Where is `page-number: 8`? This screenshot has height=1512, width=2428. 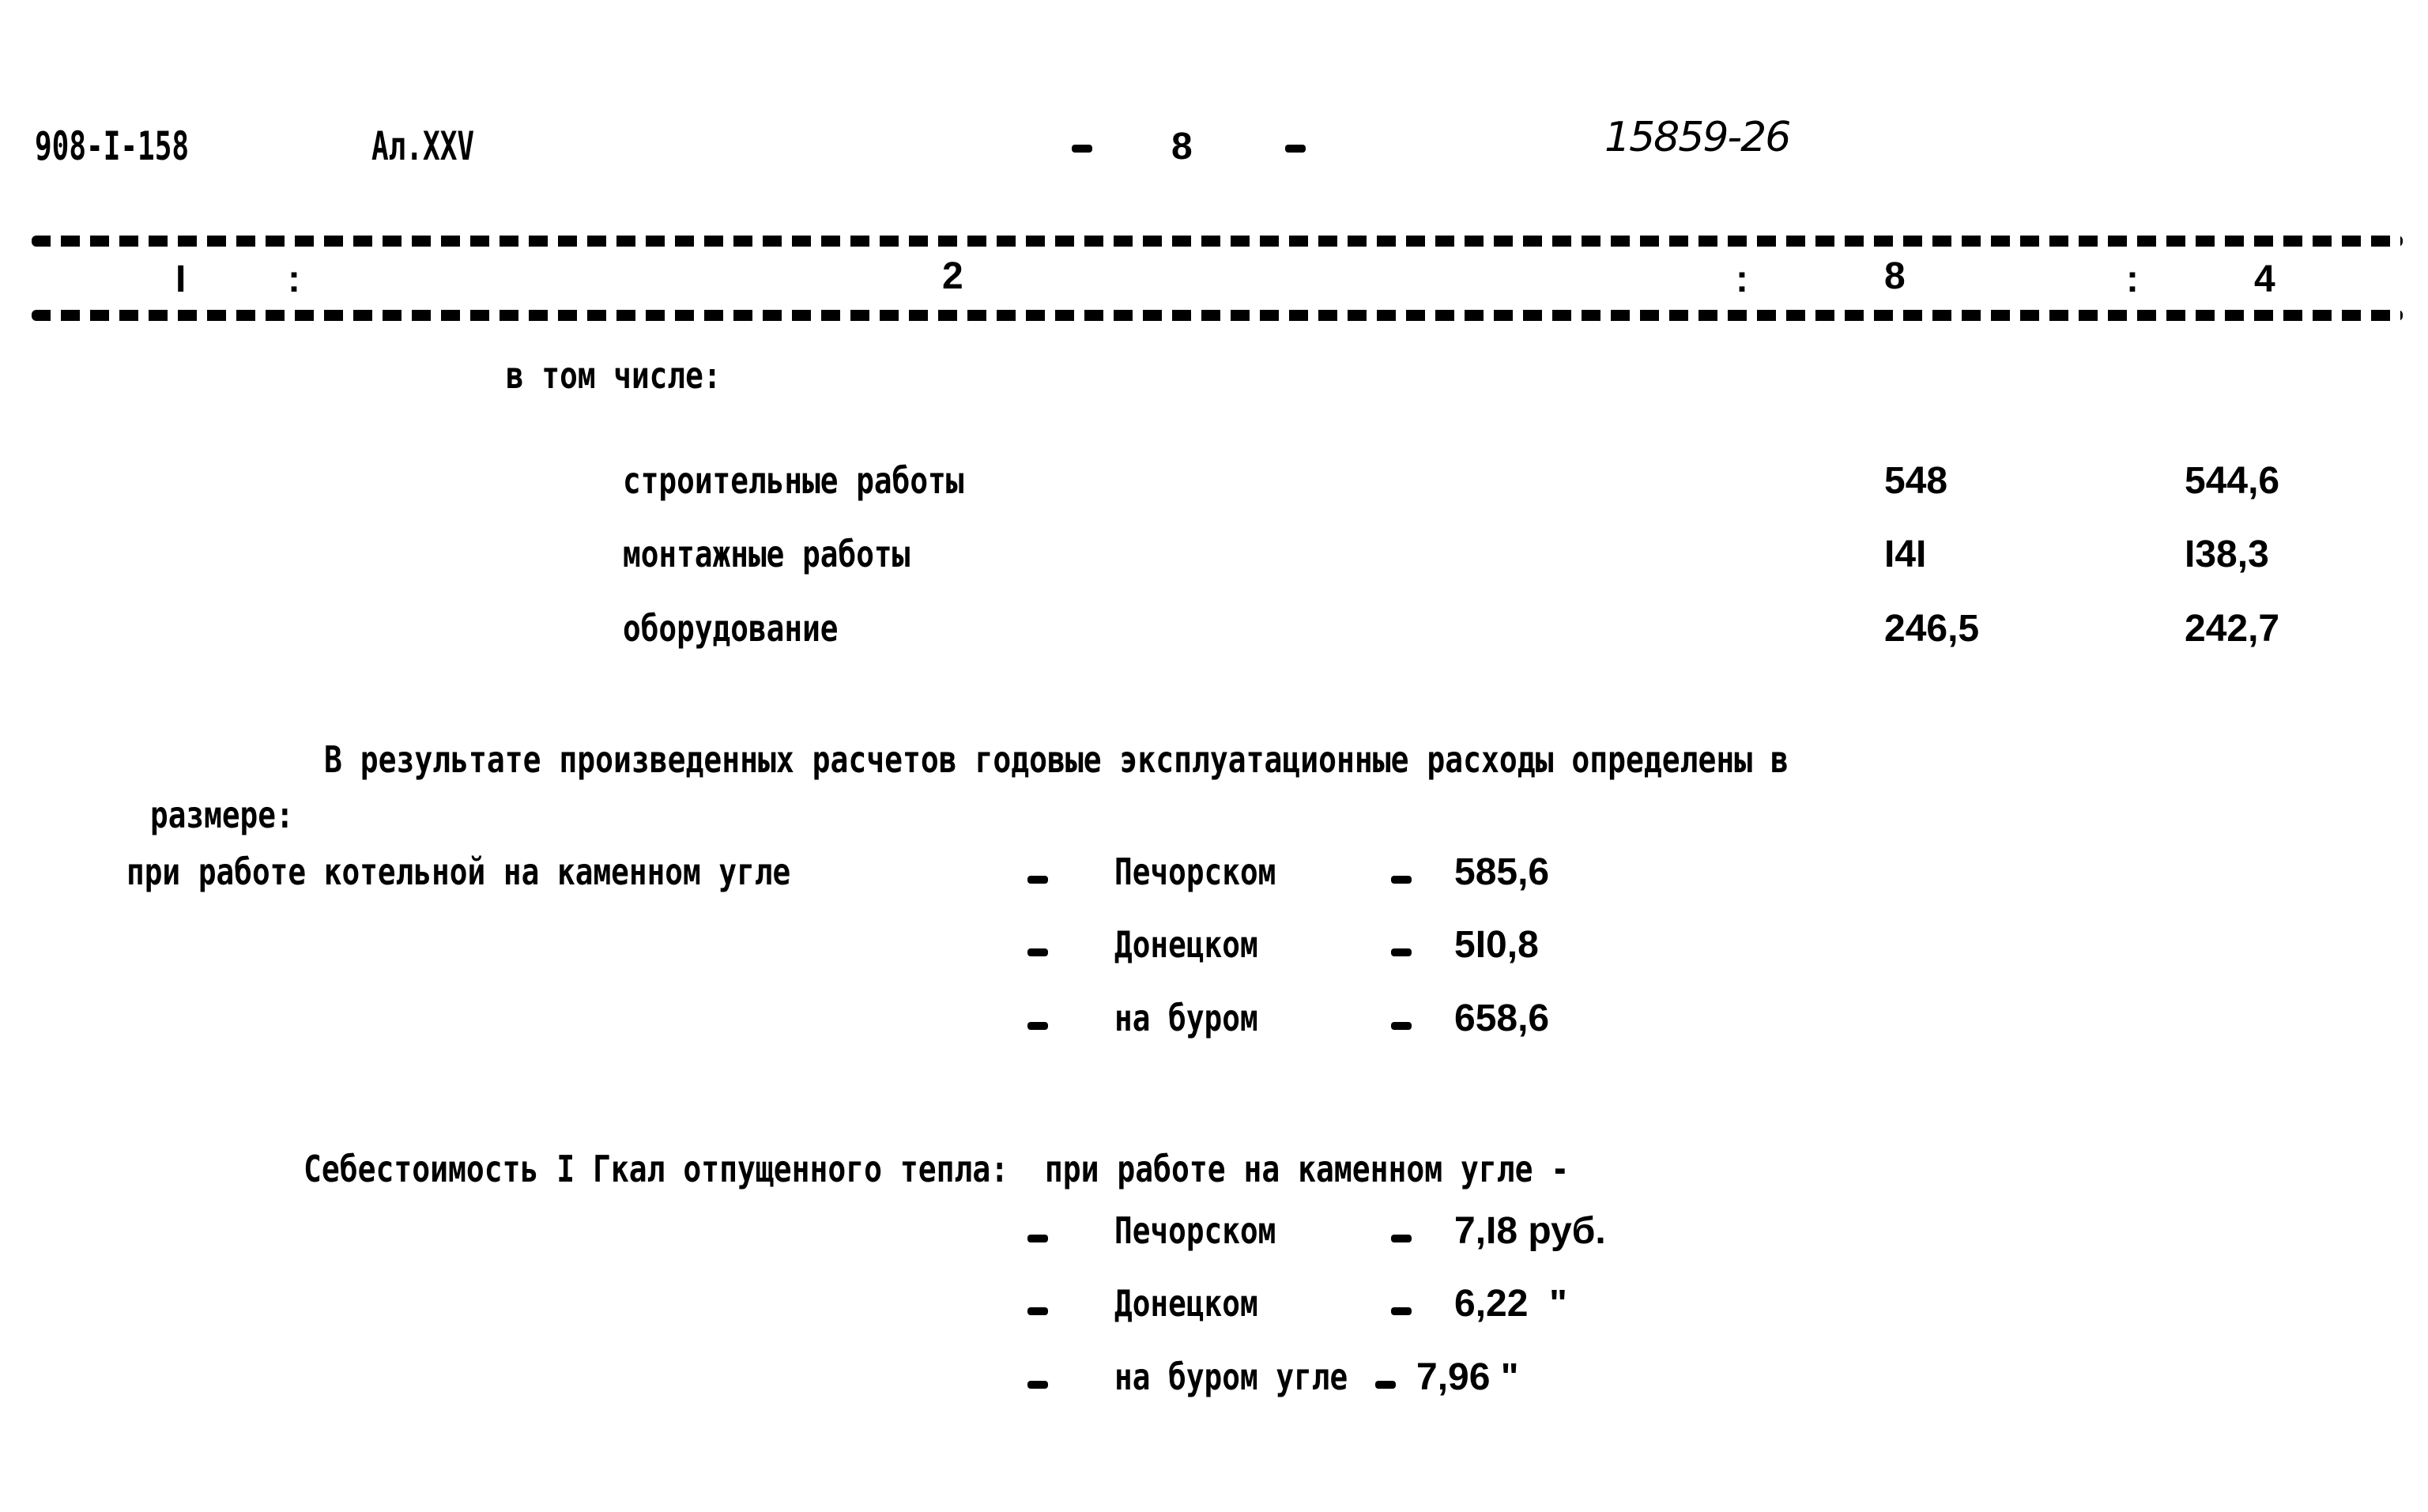 page-number: 8 is located at coordinates (1182, 147).